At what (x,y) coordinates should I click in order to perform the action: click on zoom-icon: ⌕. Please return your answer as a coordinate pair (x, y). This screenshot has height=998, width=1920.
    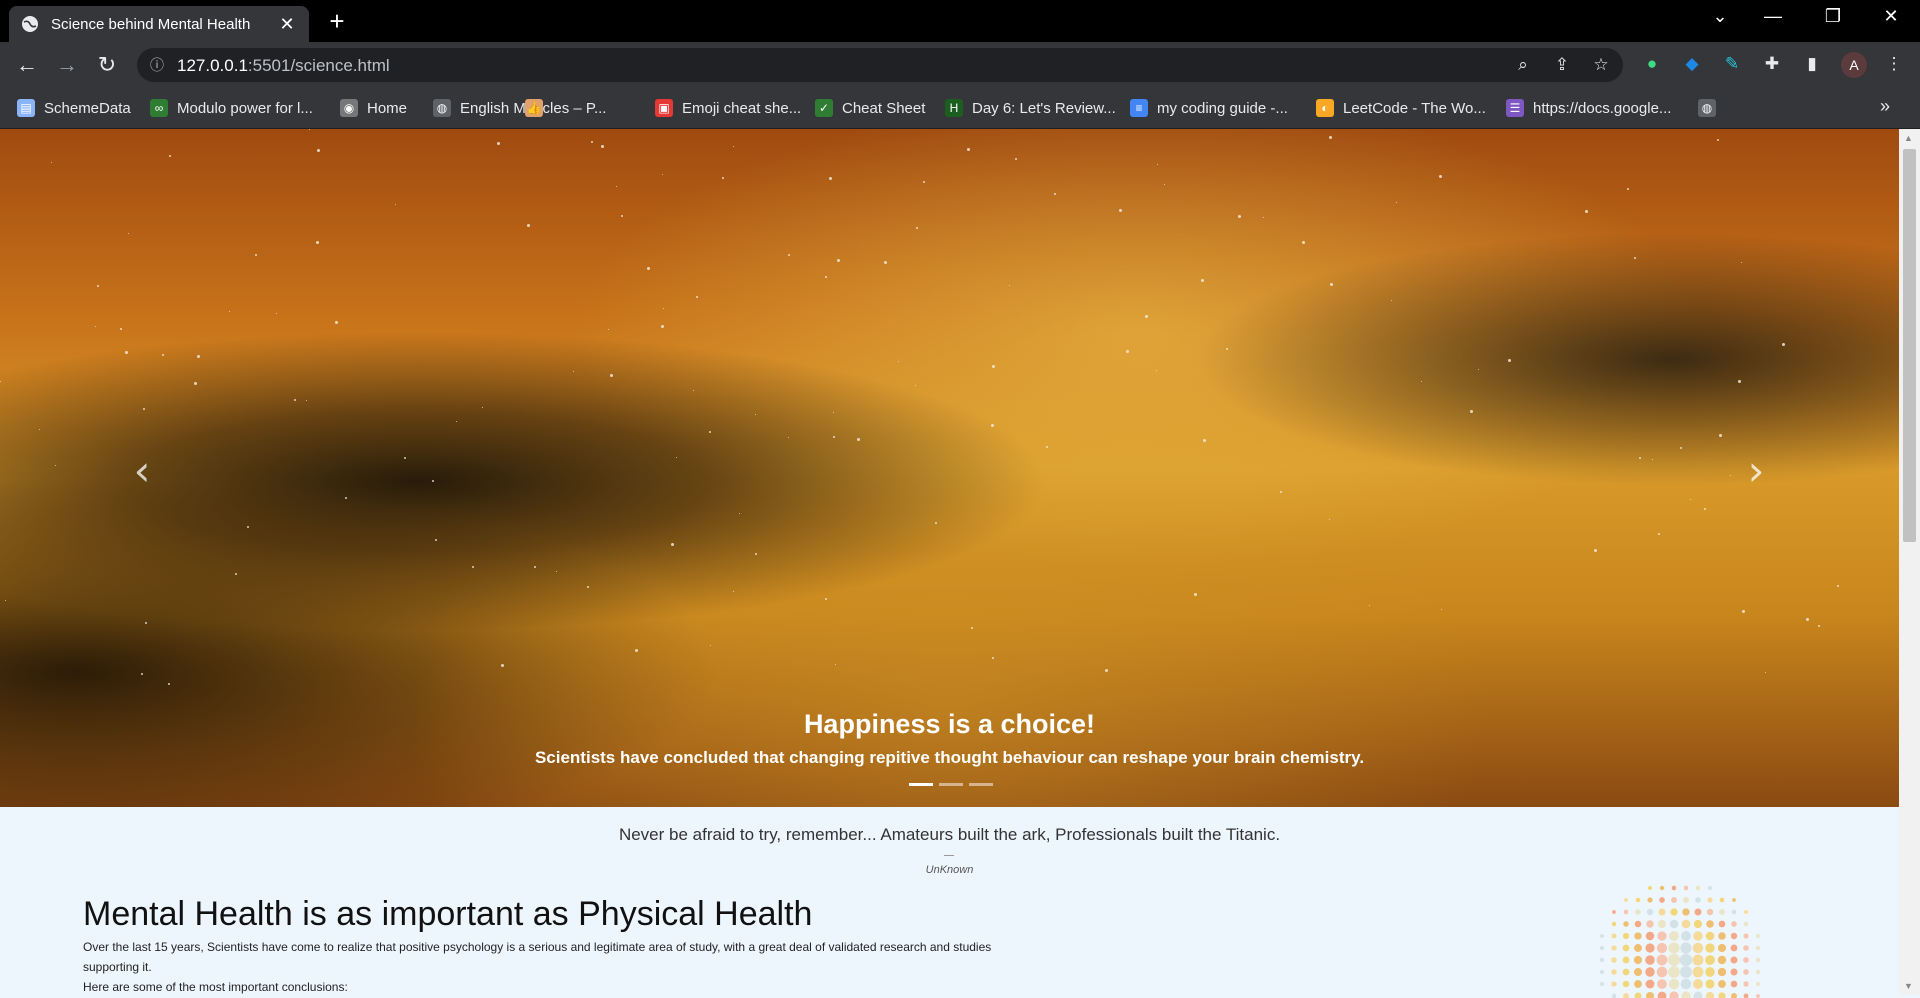
    Looking at the image, I should click on (1523, 65).